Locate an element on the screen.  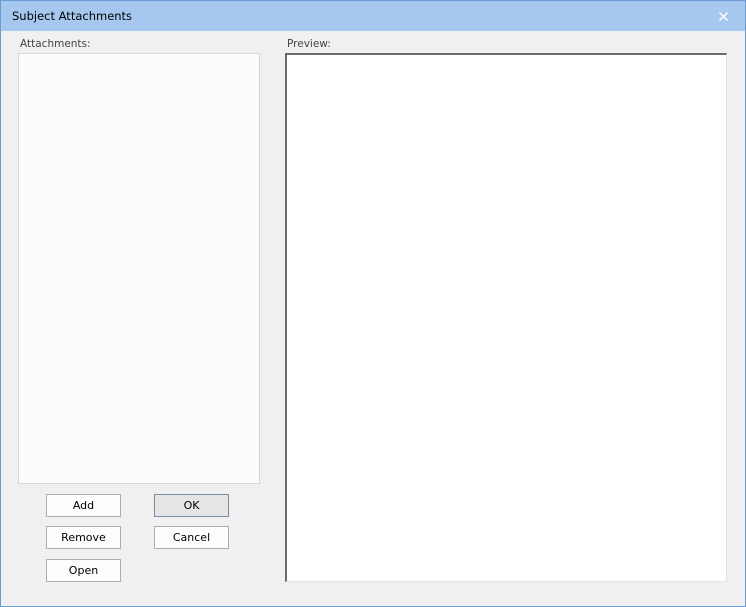
add-button: Add is located at coordinates (83, 505).